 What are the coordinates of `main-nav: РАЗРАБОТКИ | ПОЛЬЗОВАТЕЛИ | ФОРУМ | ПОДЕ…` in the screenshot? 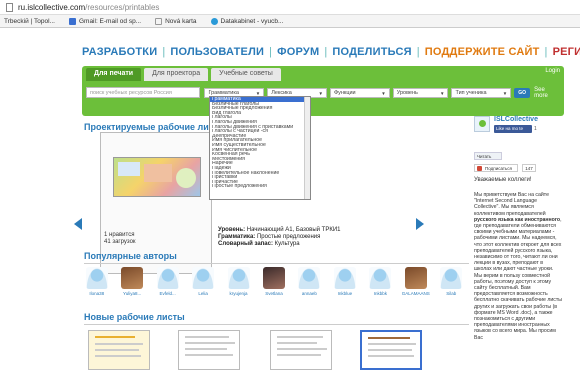 It's located at (331, 52).